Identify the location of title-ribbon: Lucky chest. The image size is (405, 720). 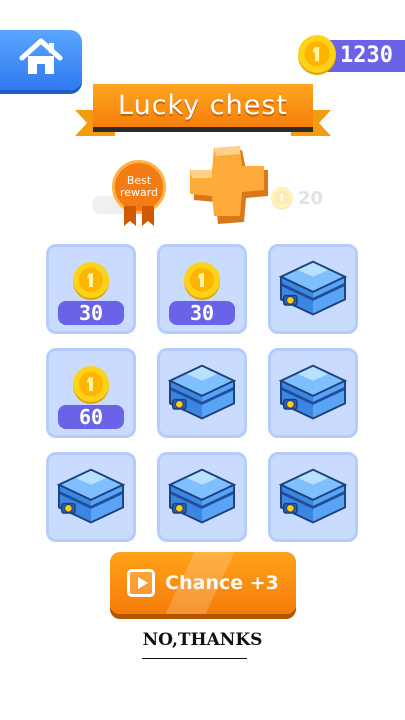
(203, 113).